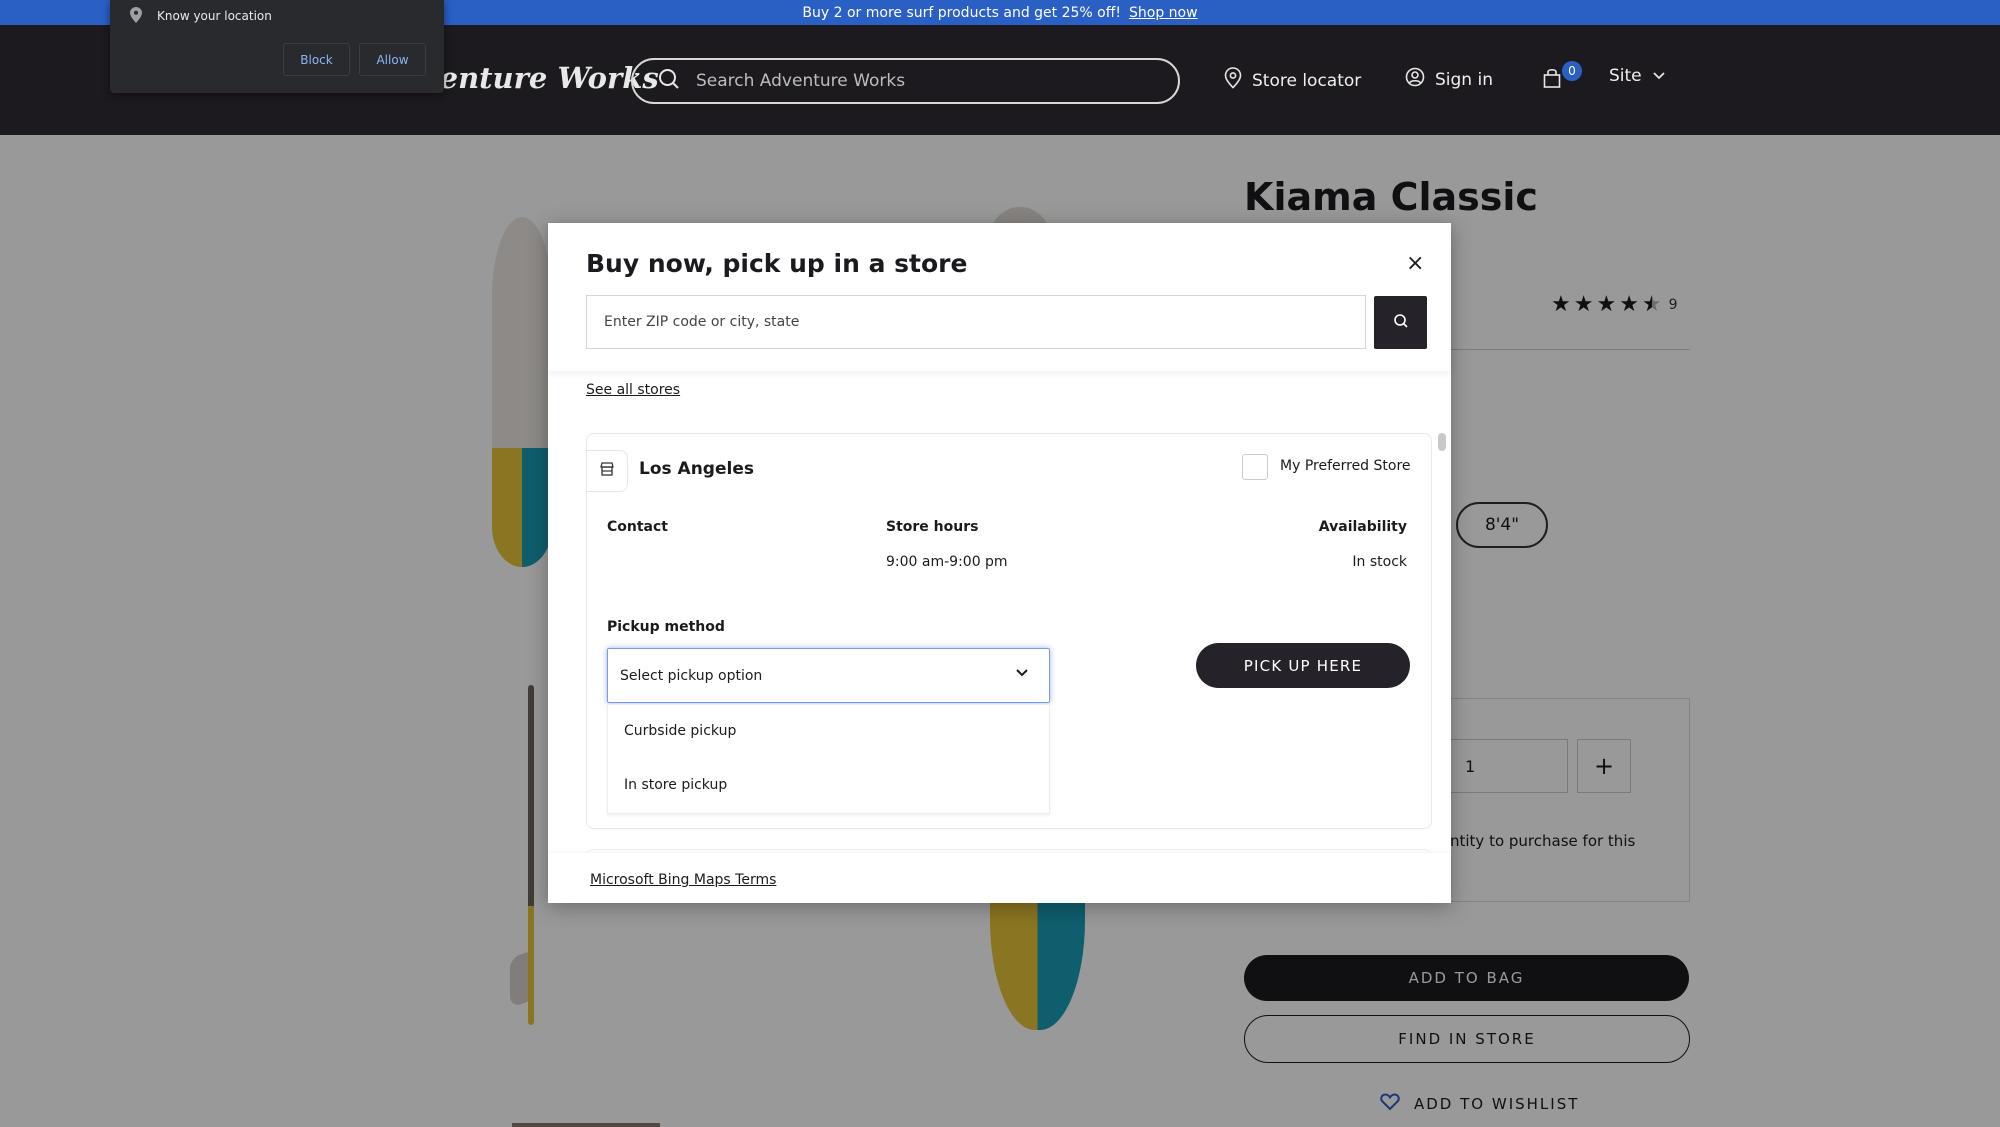  What do you see at coordinates (702, 322) in the screenshot?
I see `zip-placeholder: Enter ZIP code or city, state` at bounding box center [702, 322].